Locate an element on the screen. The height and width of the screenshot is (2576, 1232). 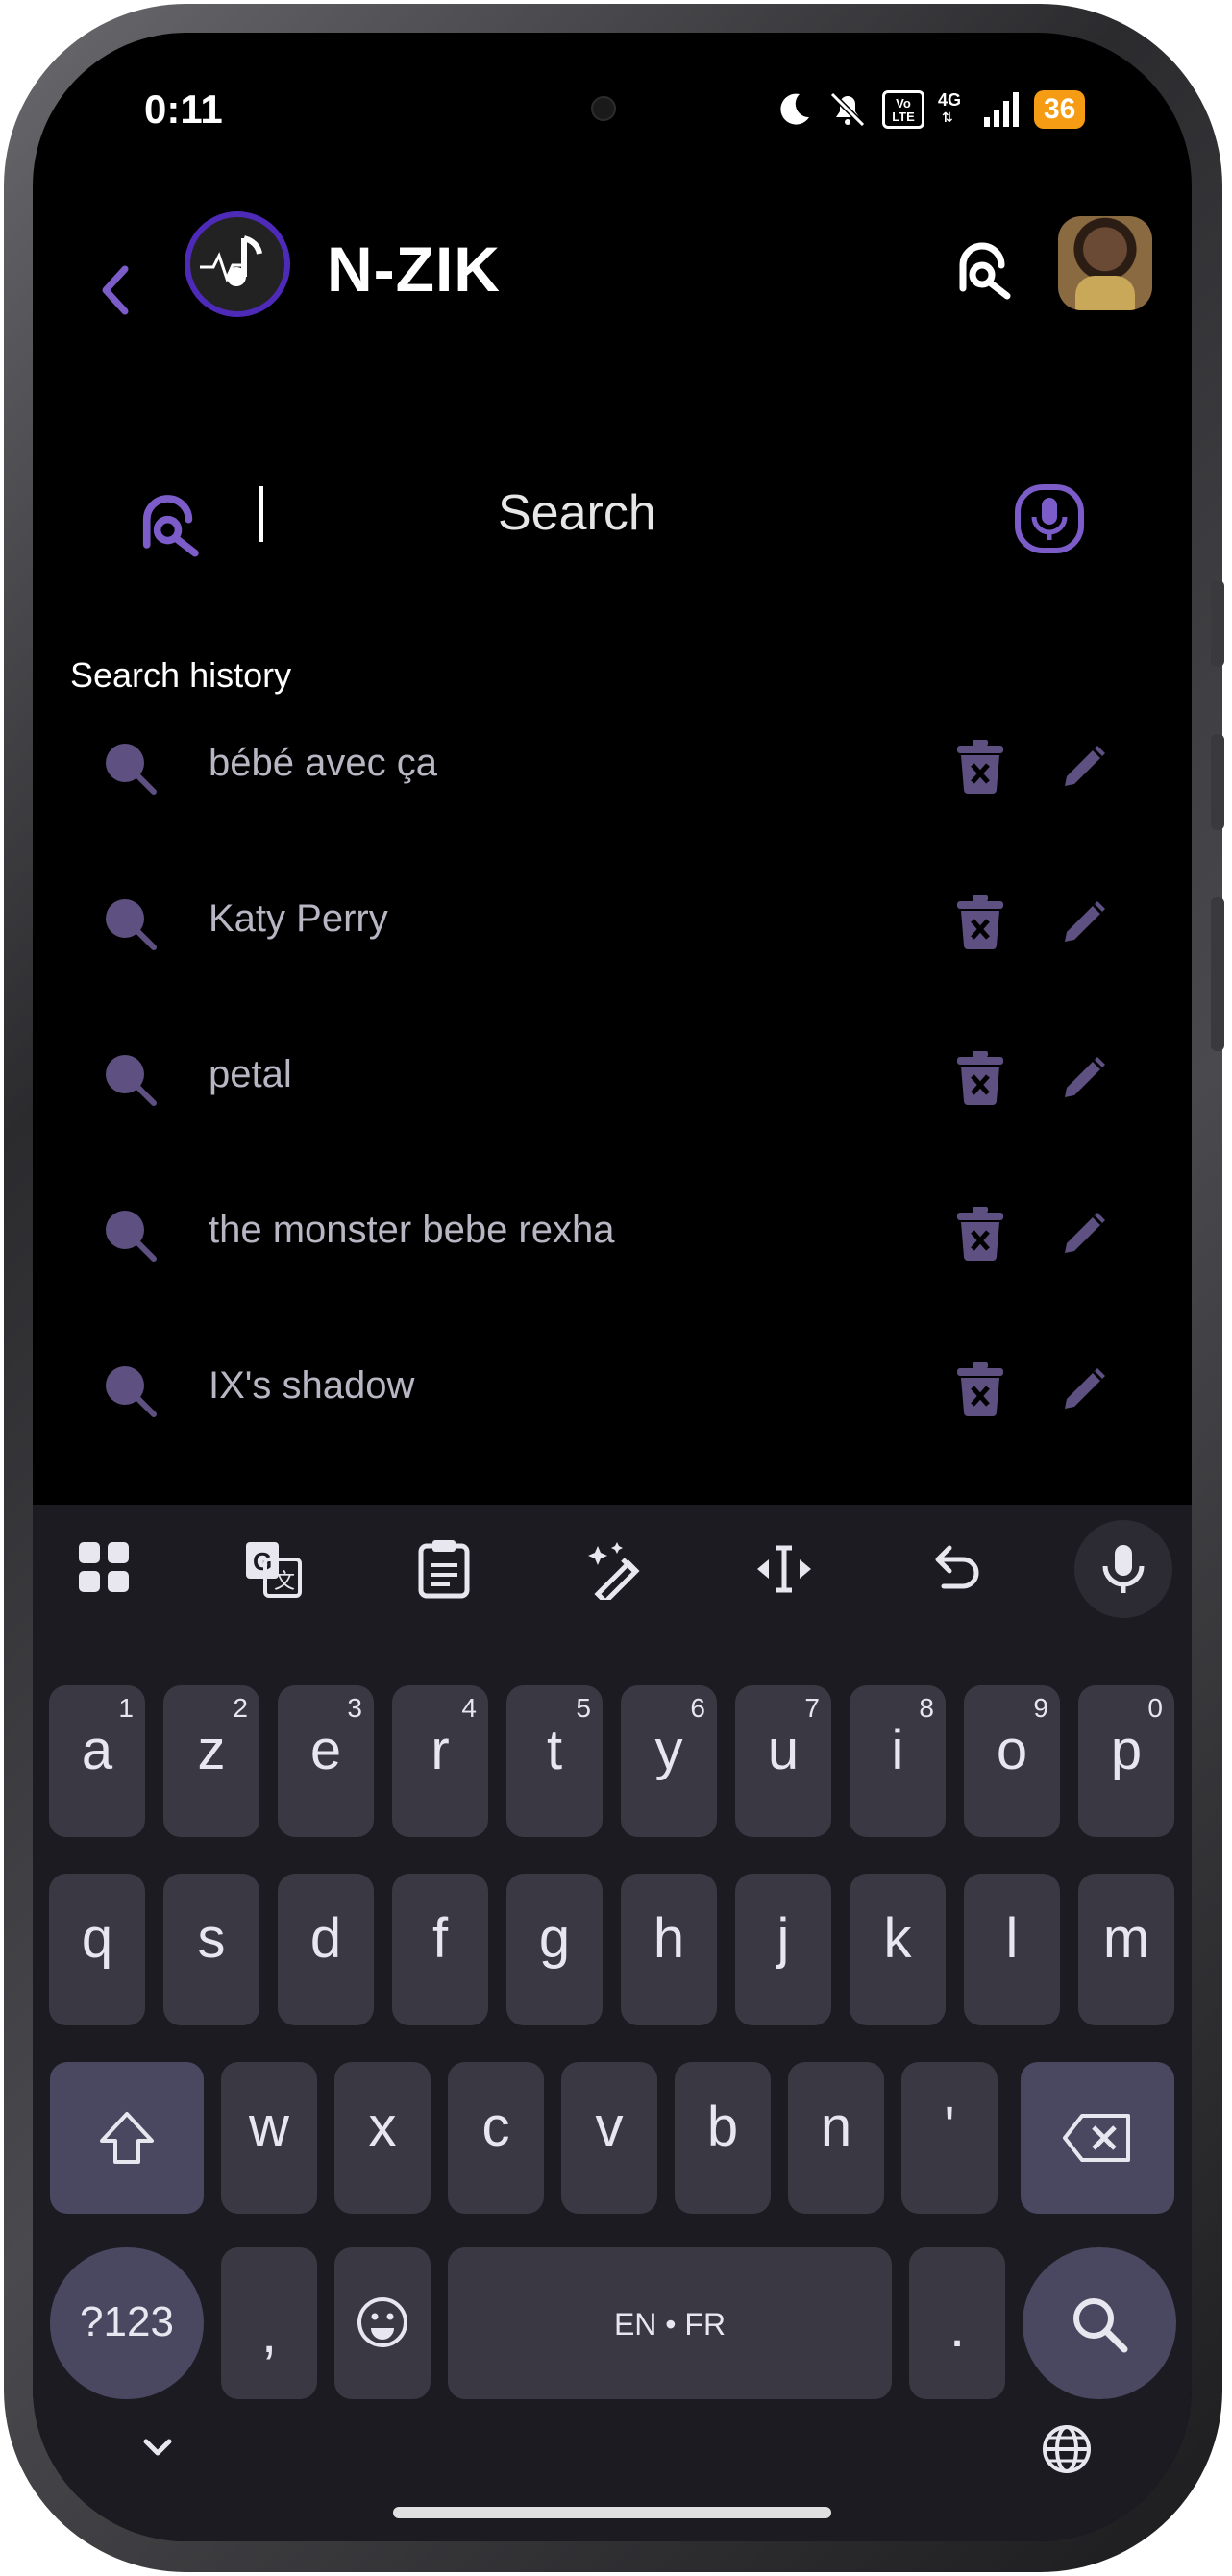
key-b: b is located at coordinates (723, 2138).